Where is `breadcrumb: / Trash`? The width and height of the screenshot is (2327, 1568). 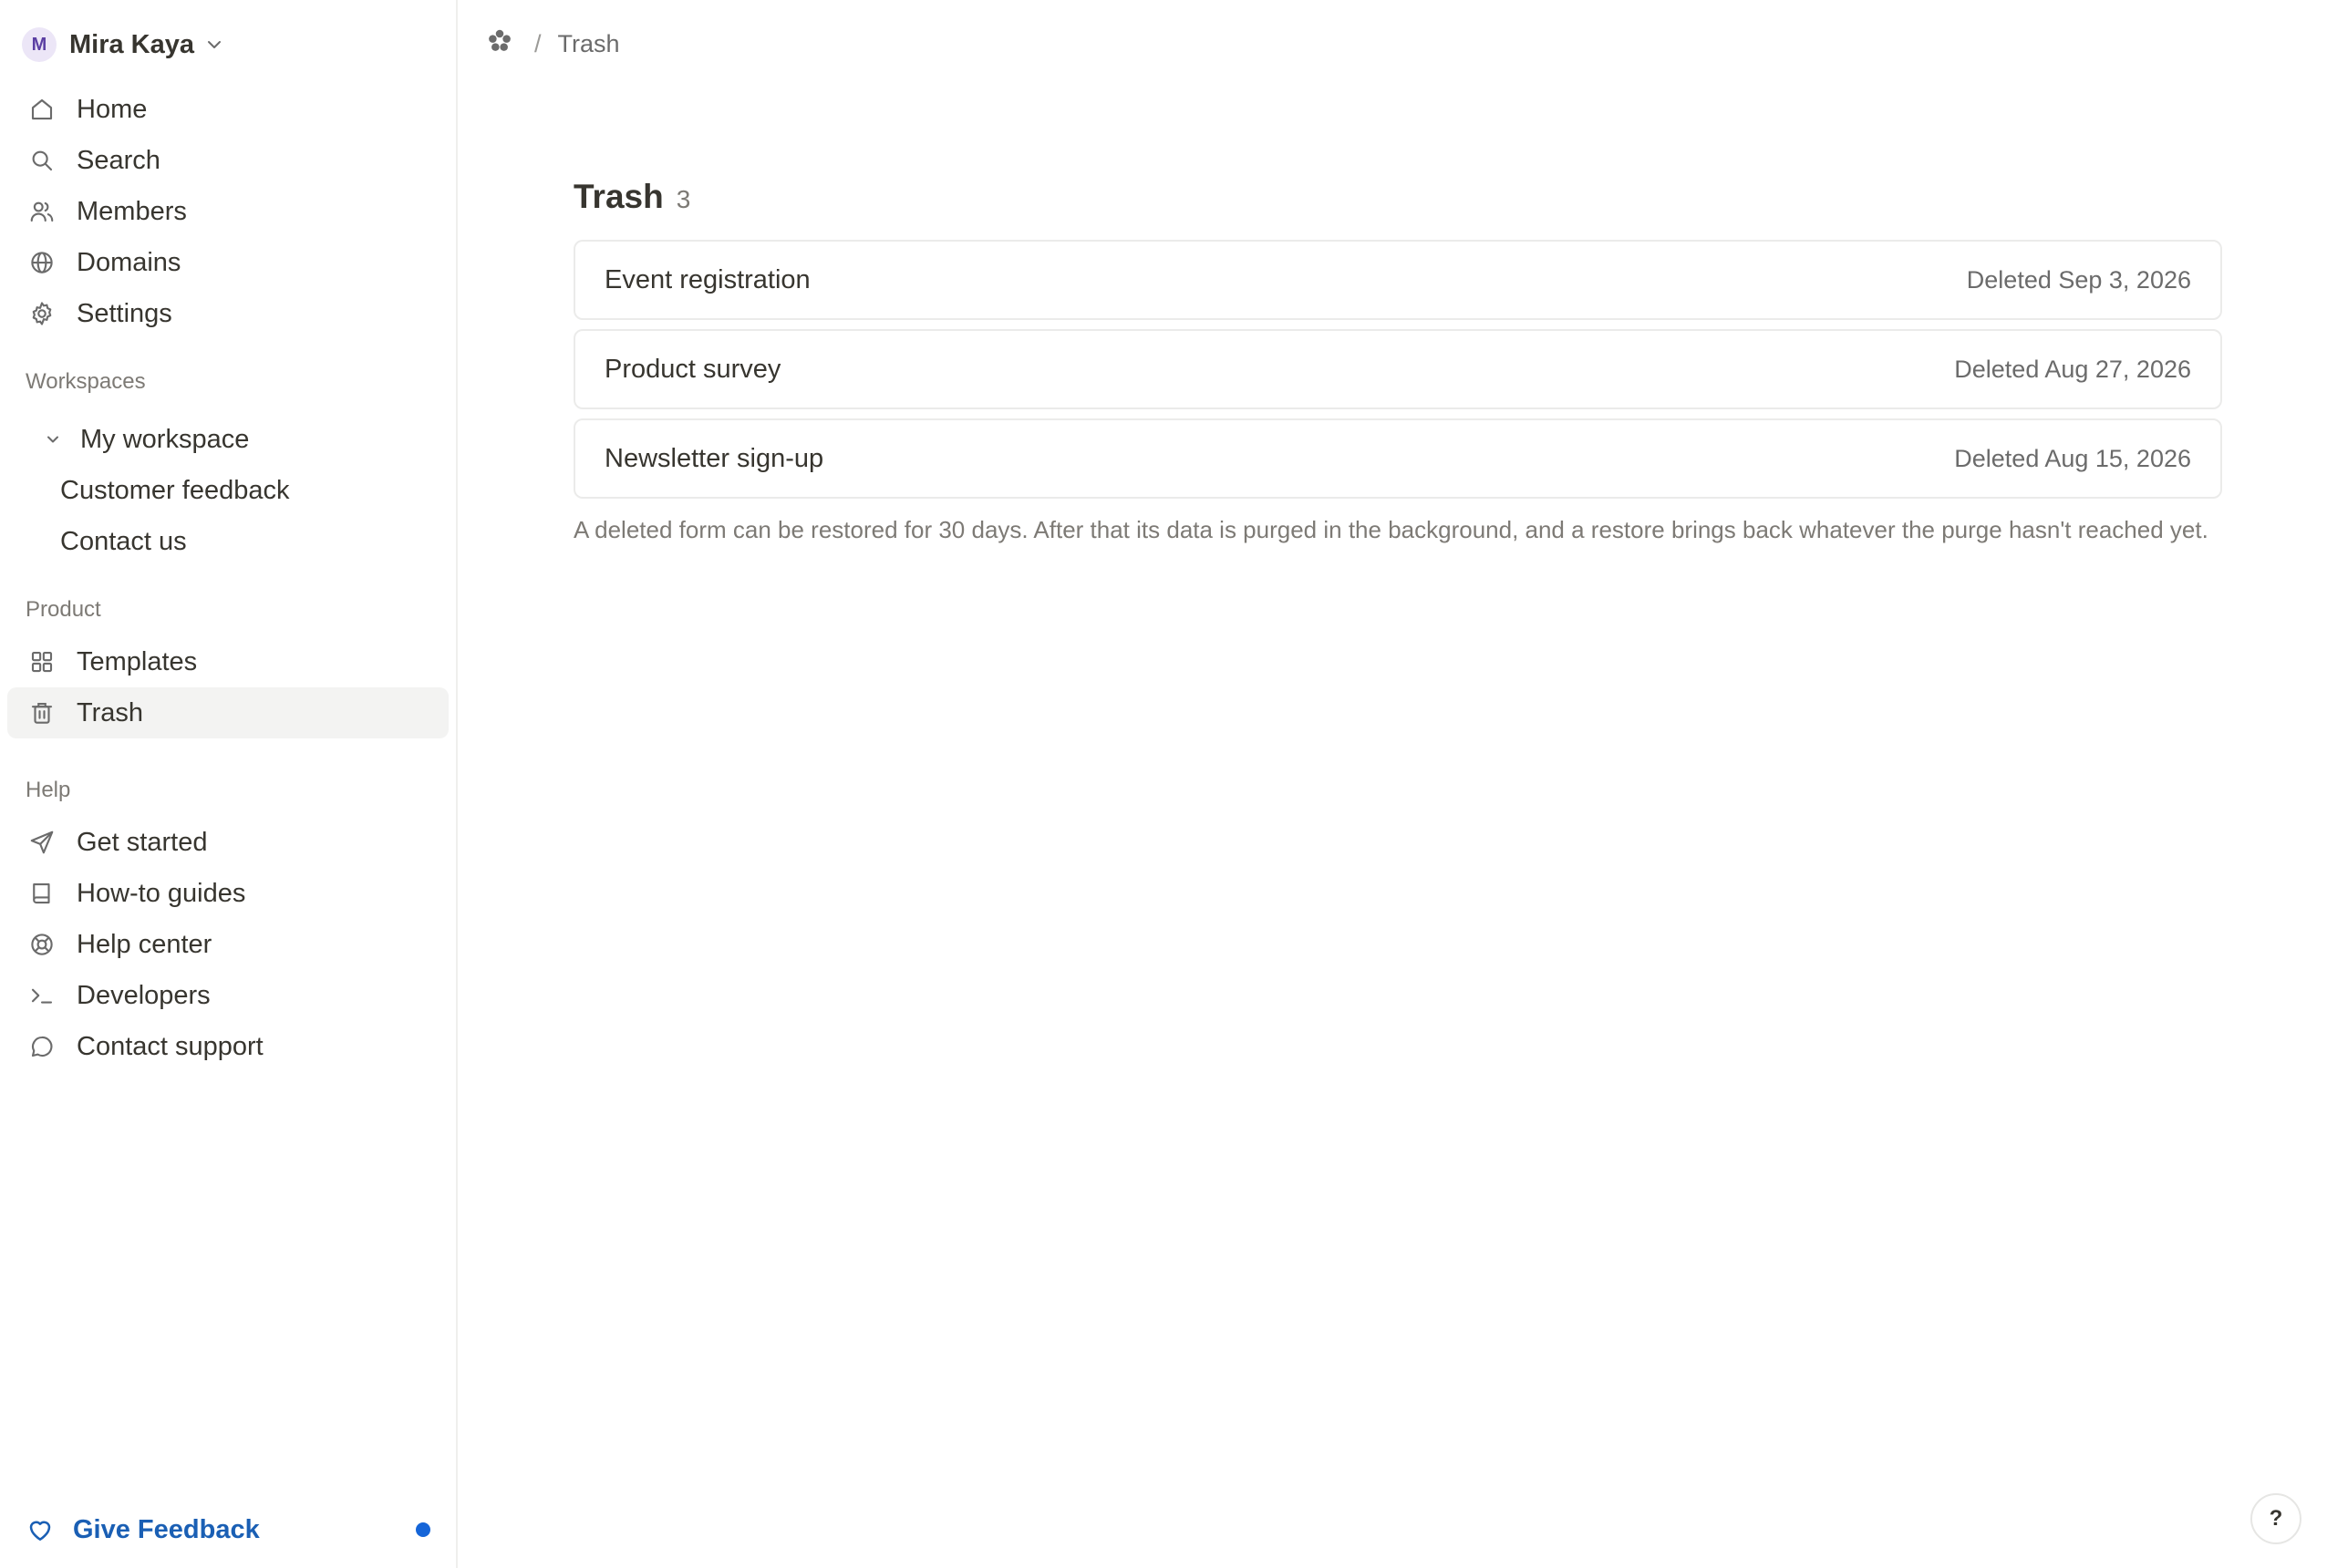
breadcrumb: / Trash is located at coordinates (552, 44).